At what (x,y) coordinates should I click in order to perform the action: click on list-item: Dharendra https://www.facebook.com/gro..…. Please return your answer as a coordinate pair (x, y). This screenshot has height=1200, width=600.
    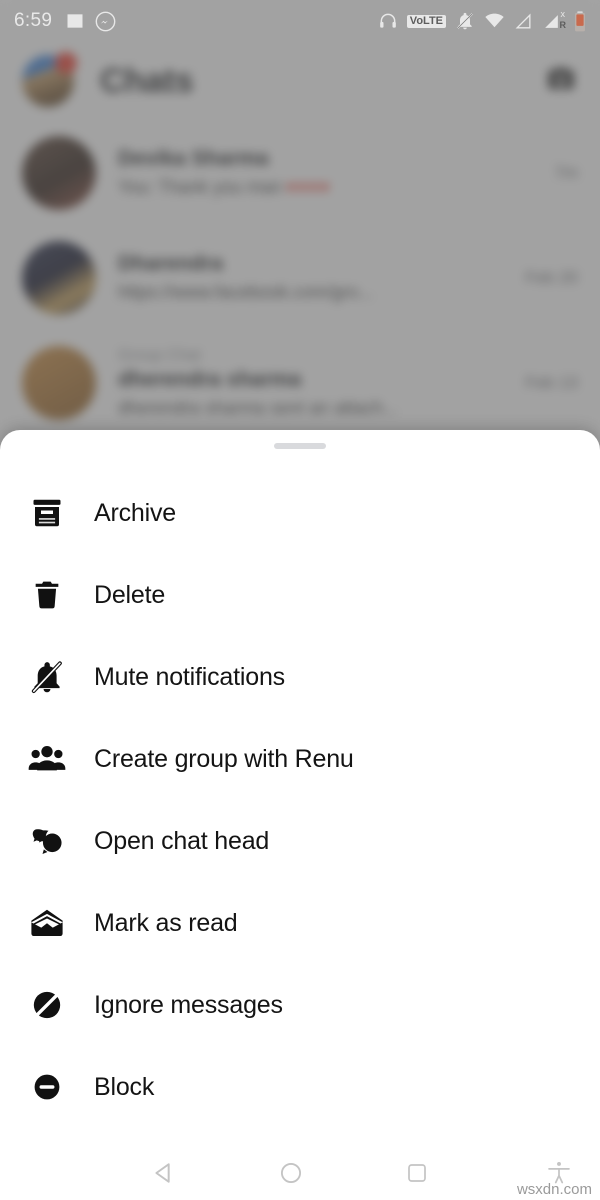
    Looking at the image, I should click on (300, 277).